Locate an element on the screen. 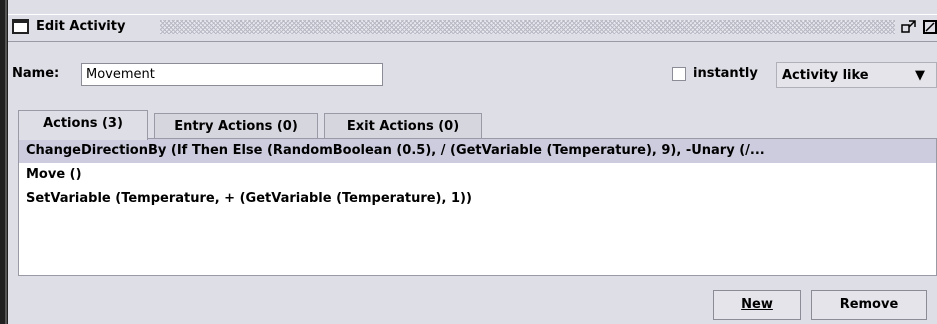  maximize-icon is located at coordinates (929, 27).